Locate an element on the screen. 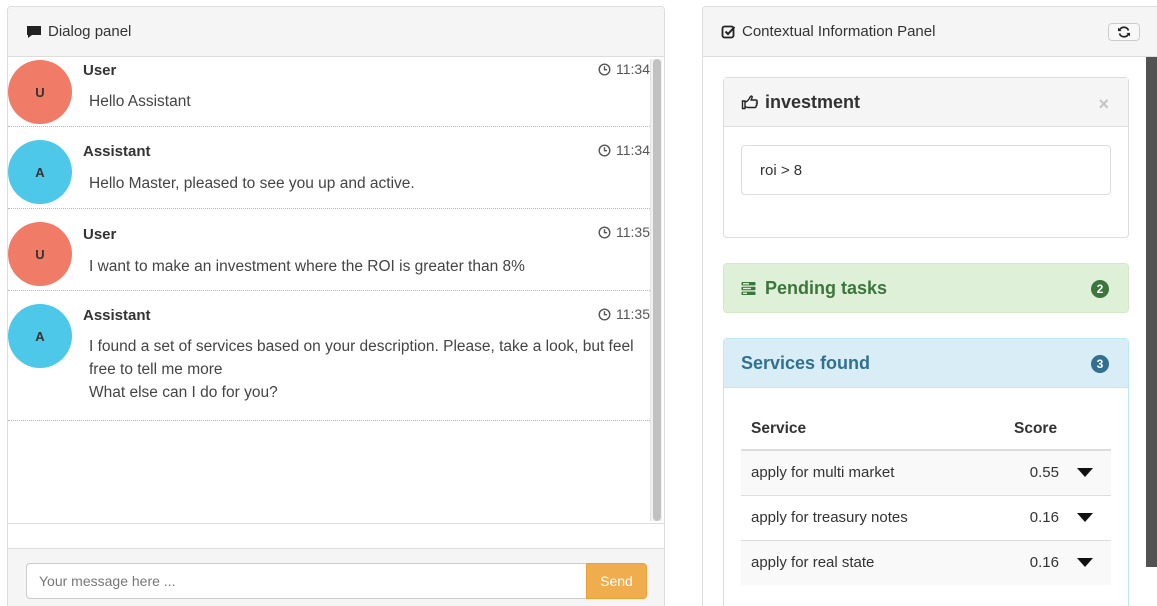 This screenshot has height=606, width=1157. pending-tasks-card: Pending tasks 2 is located at coordinates (926, 288).